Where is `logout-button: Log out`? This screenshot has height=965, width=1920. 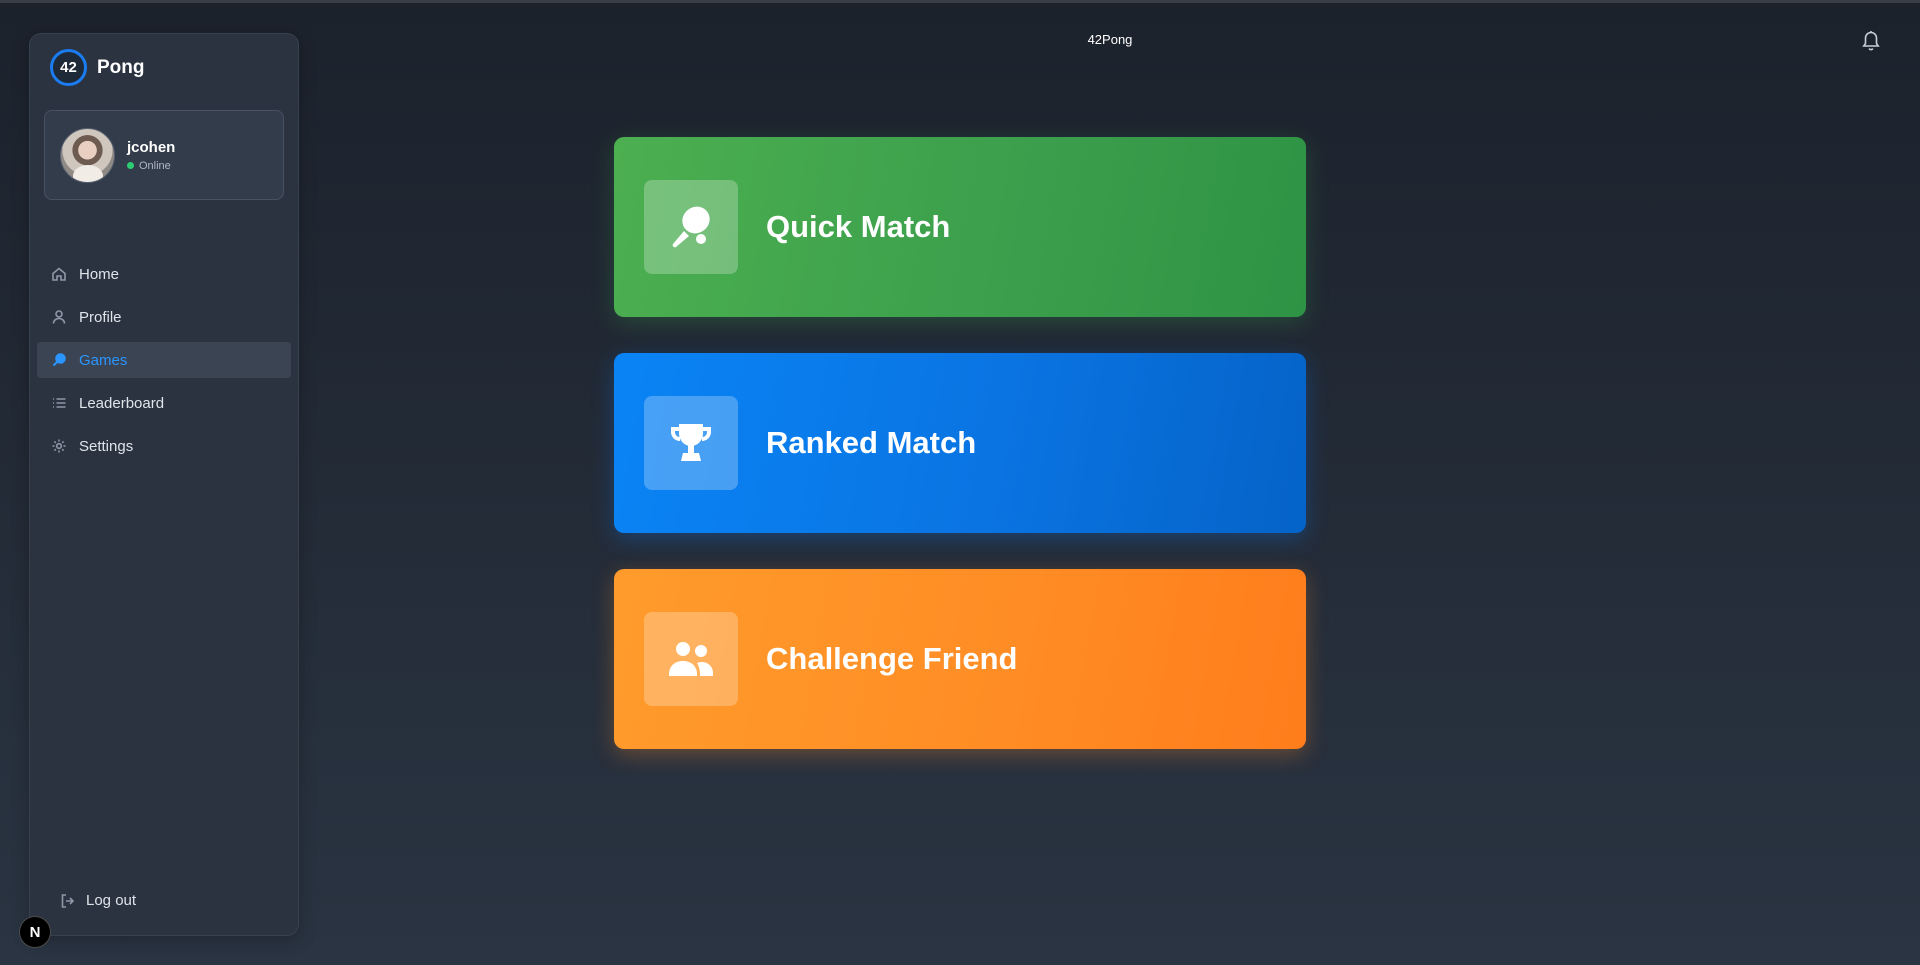
logout-button: Log out is located at coordinates (98, 900).